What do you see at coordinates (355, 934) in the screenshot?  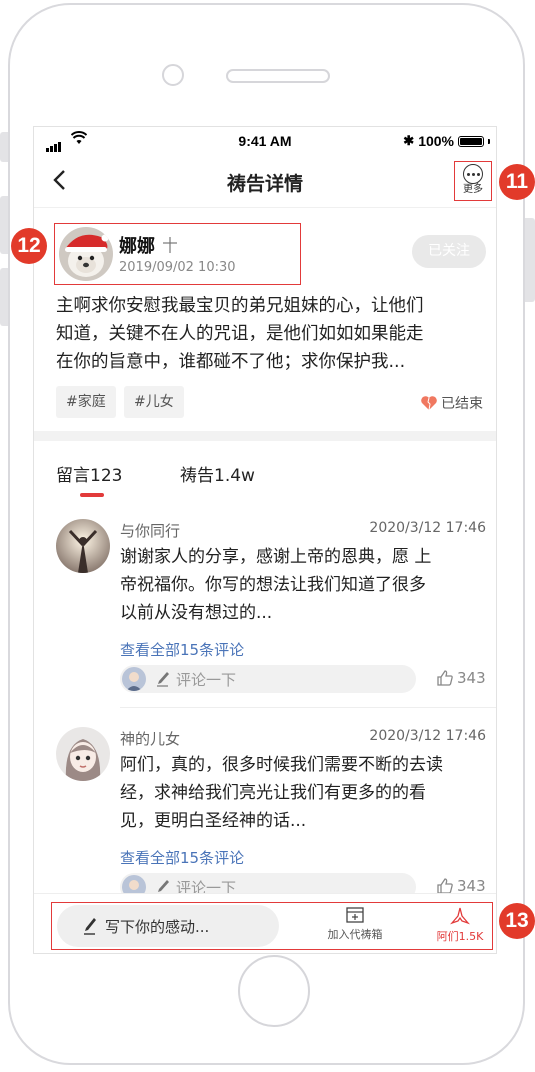 I see `add-prayer-box-label: 加入代祷箱` at bounding box center [355, 934].